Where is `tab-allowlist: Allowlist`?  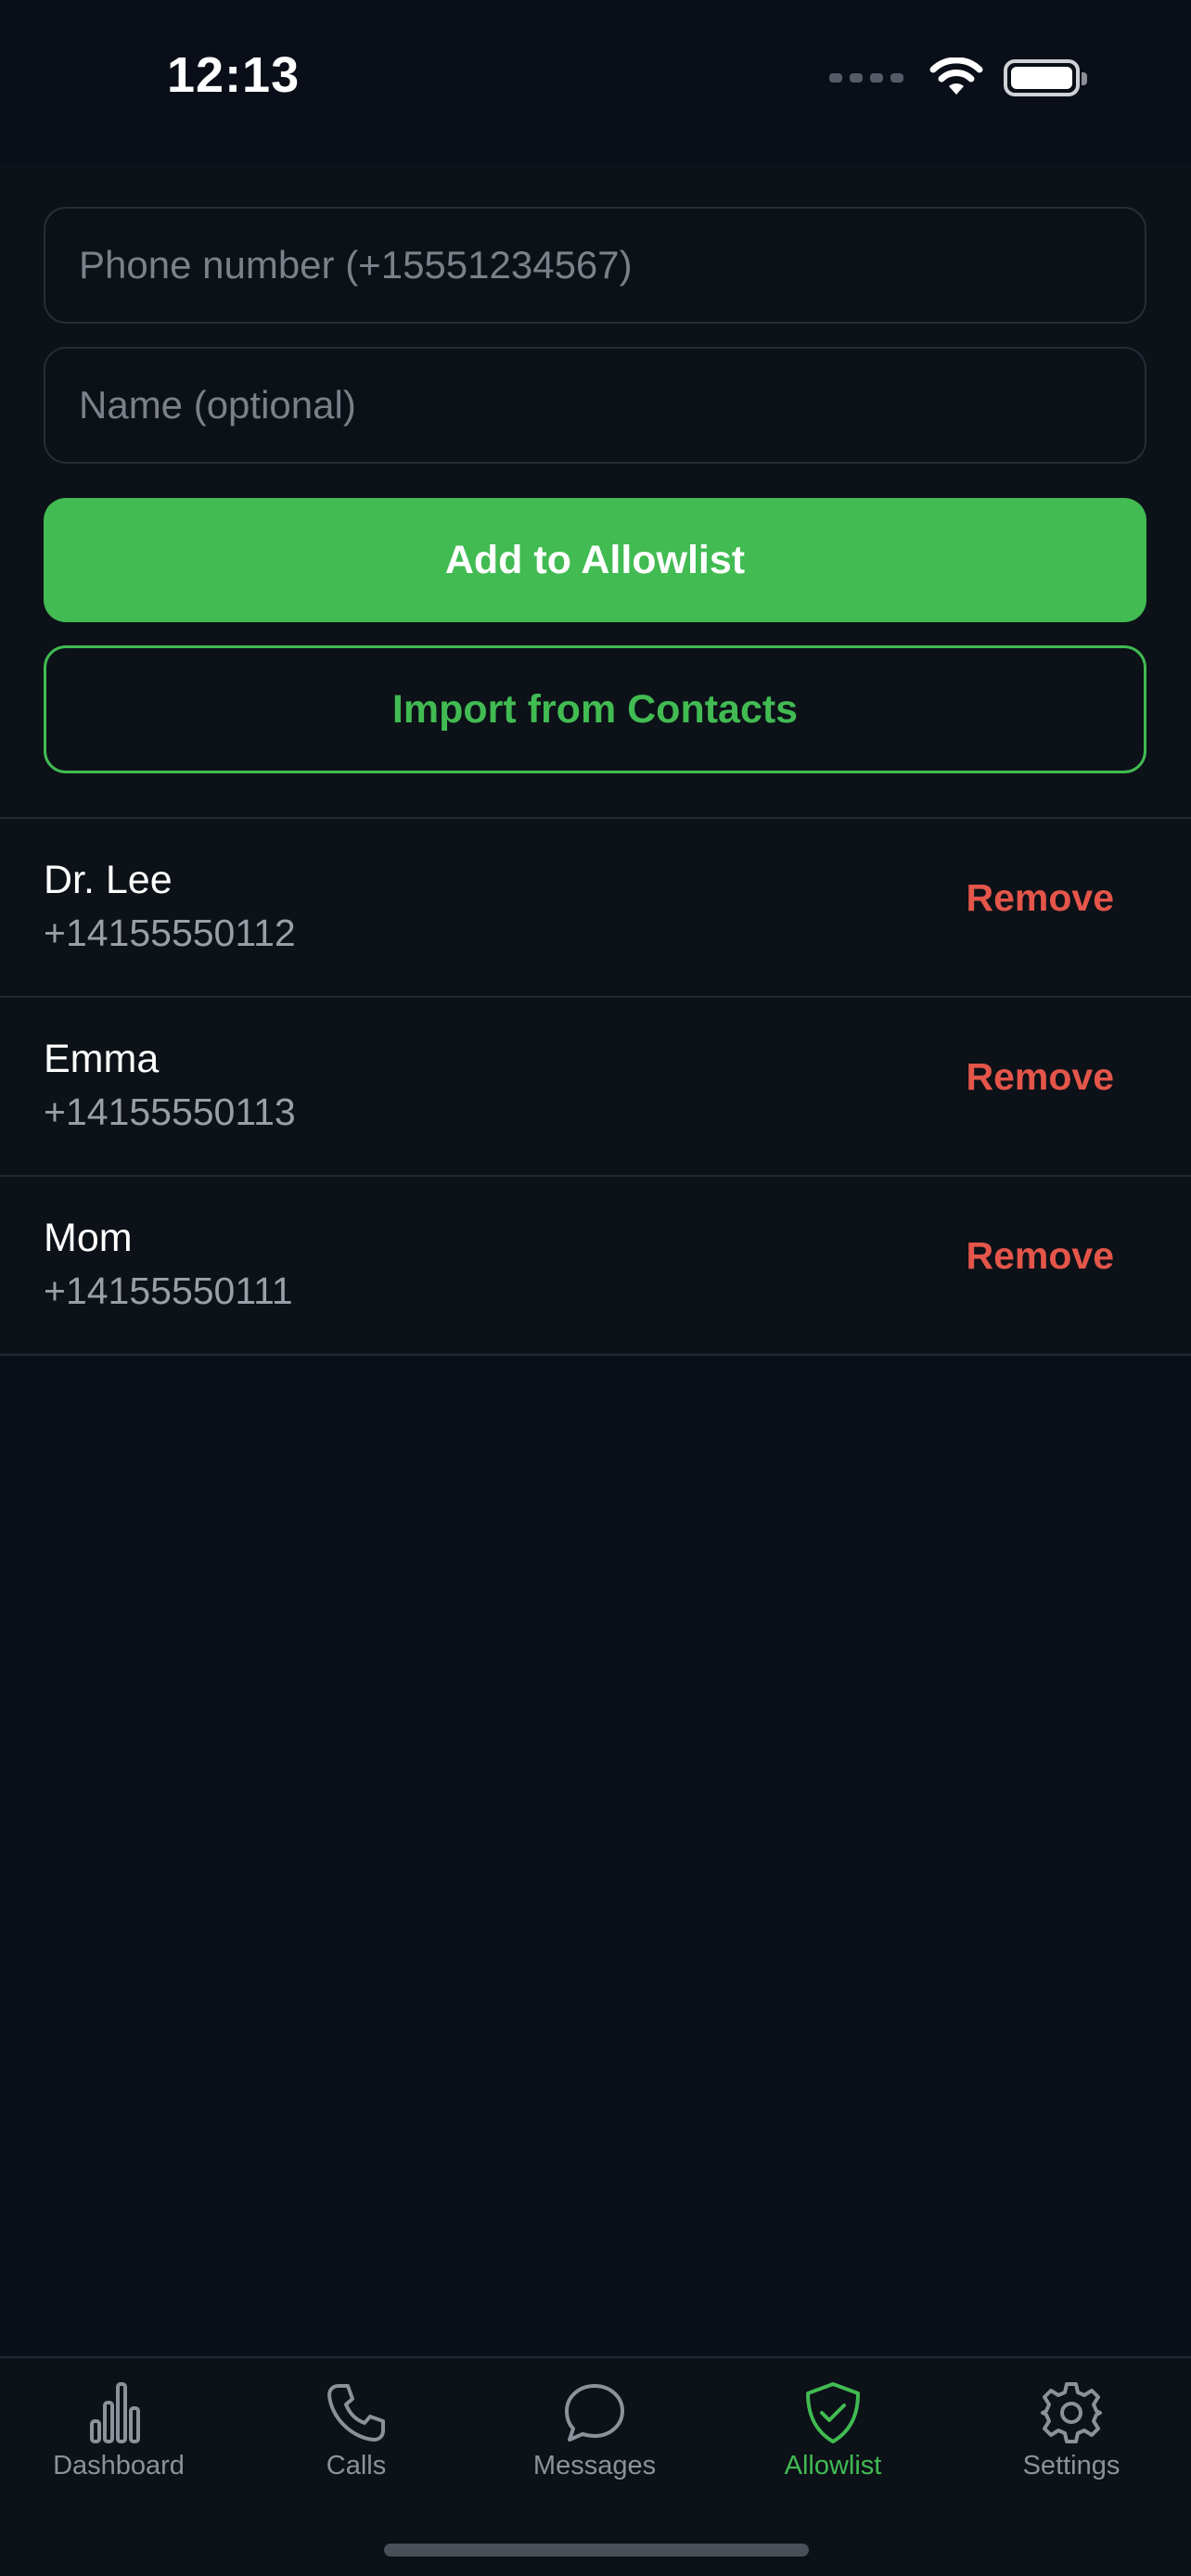 tab-allowlist: Allowlist is located at coordinates (833, 2437).